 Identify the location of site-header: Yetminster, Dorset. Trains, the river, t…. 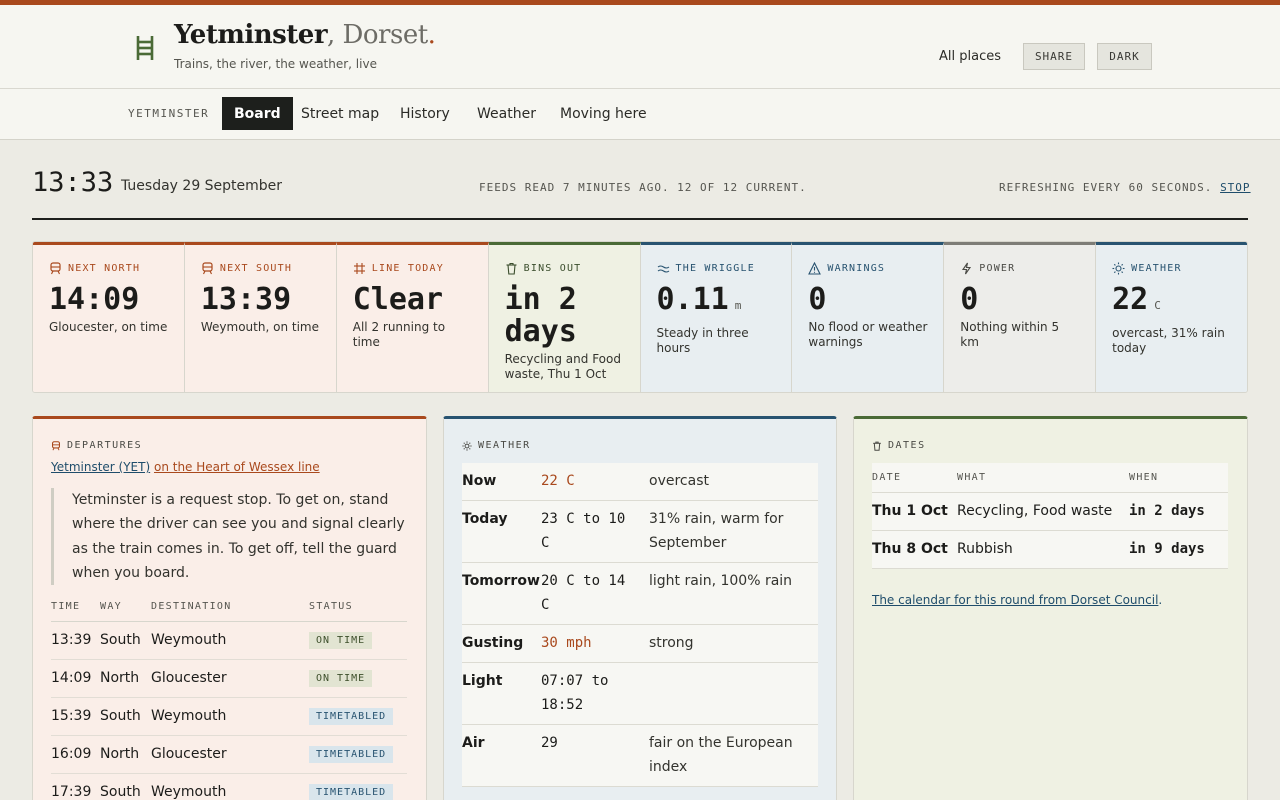
(640, 47).